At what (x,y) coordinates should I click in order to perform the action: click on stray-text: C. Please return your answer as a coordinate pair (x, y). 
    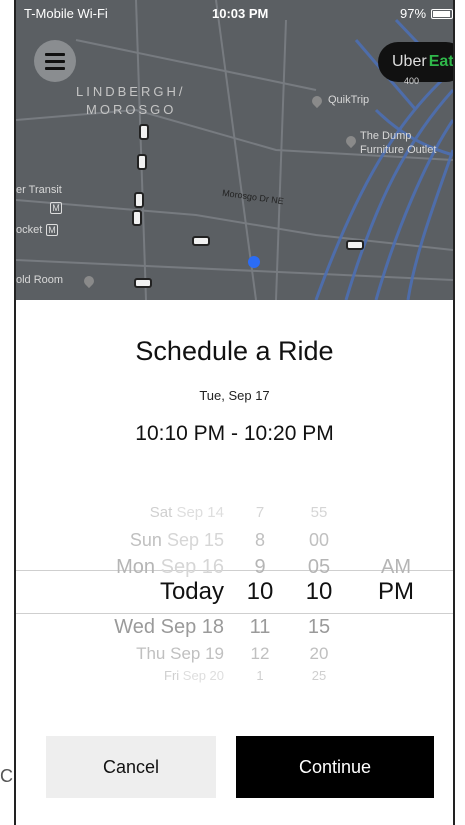
    Looking at the image, I should click on (6, 776).